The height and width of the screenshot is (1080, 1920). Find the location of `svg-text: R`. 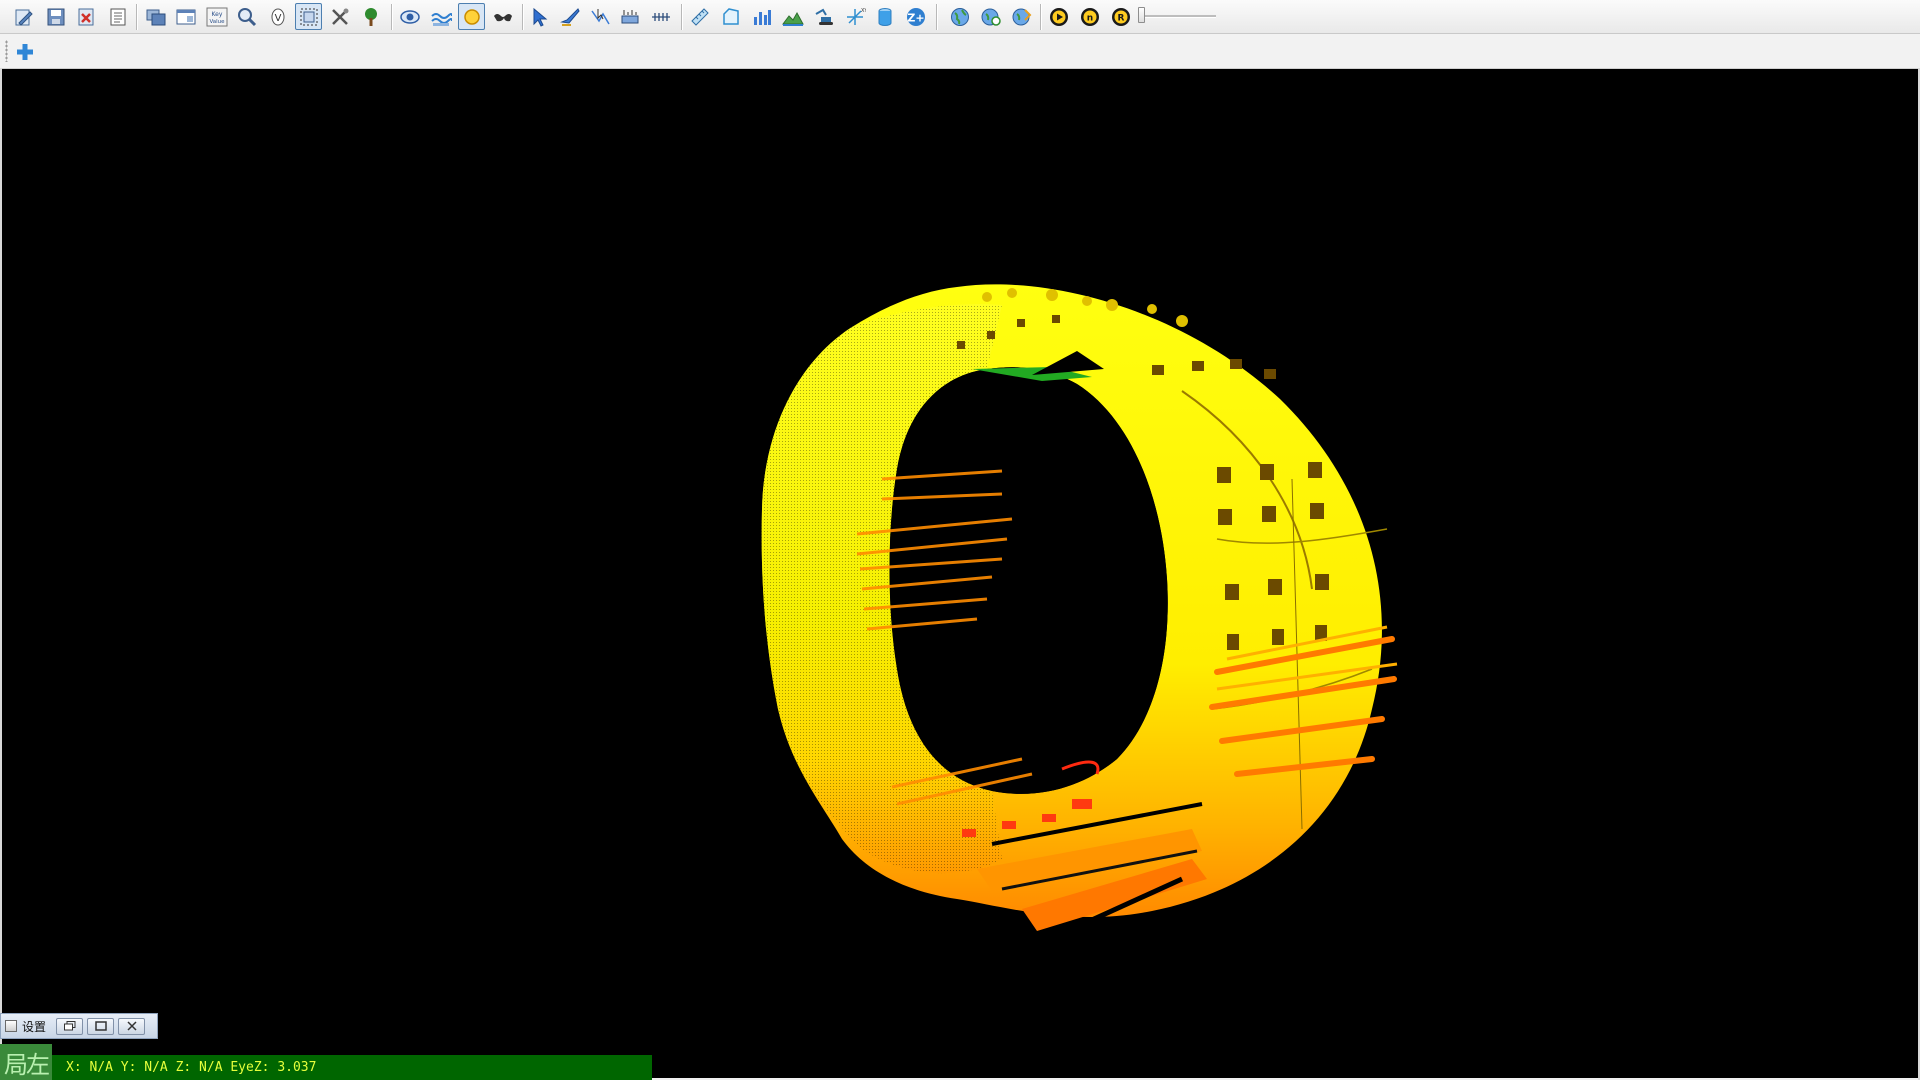

svg-text: R is located at coordinates (1120, 18).